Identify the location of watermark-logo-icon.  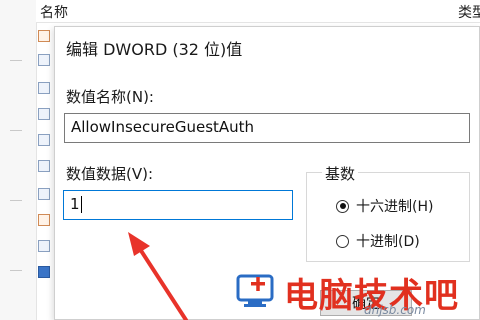
(255, 290).